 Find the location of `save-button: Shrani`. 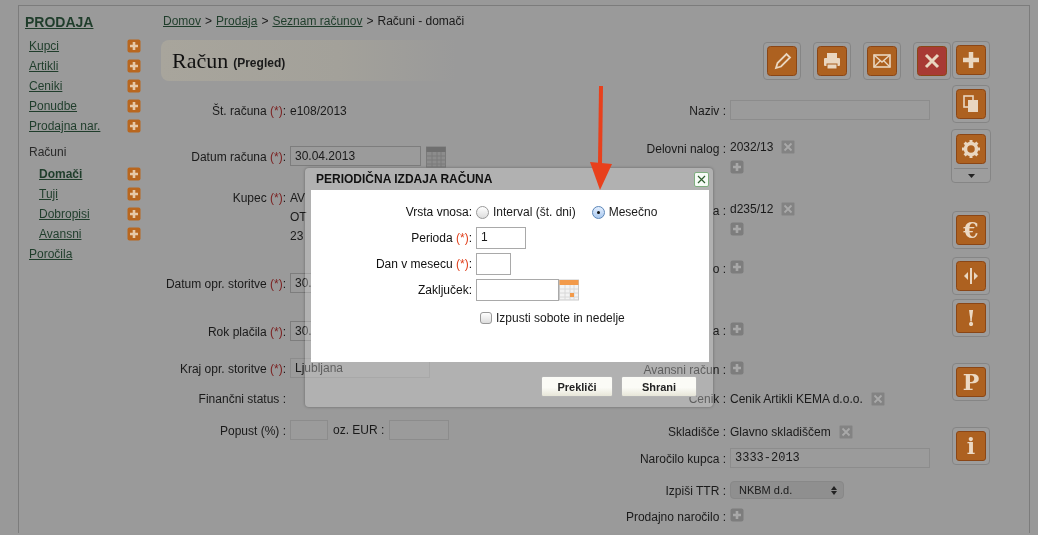

save-button: Shrani is located at coordinates (659, 386).